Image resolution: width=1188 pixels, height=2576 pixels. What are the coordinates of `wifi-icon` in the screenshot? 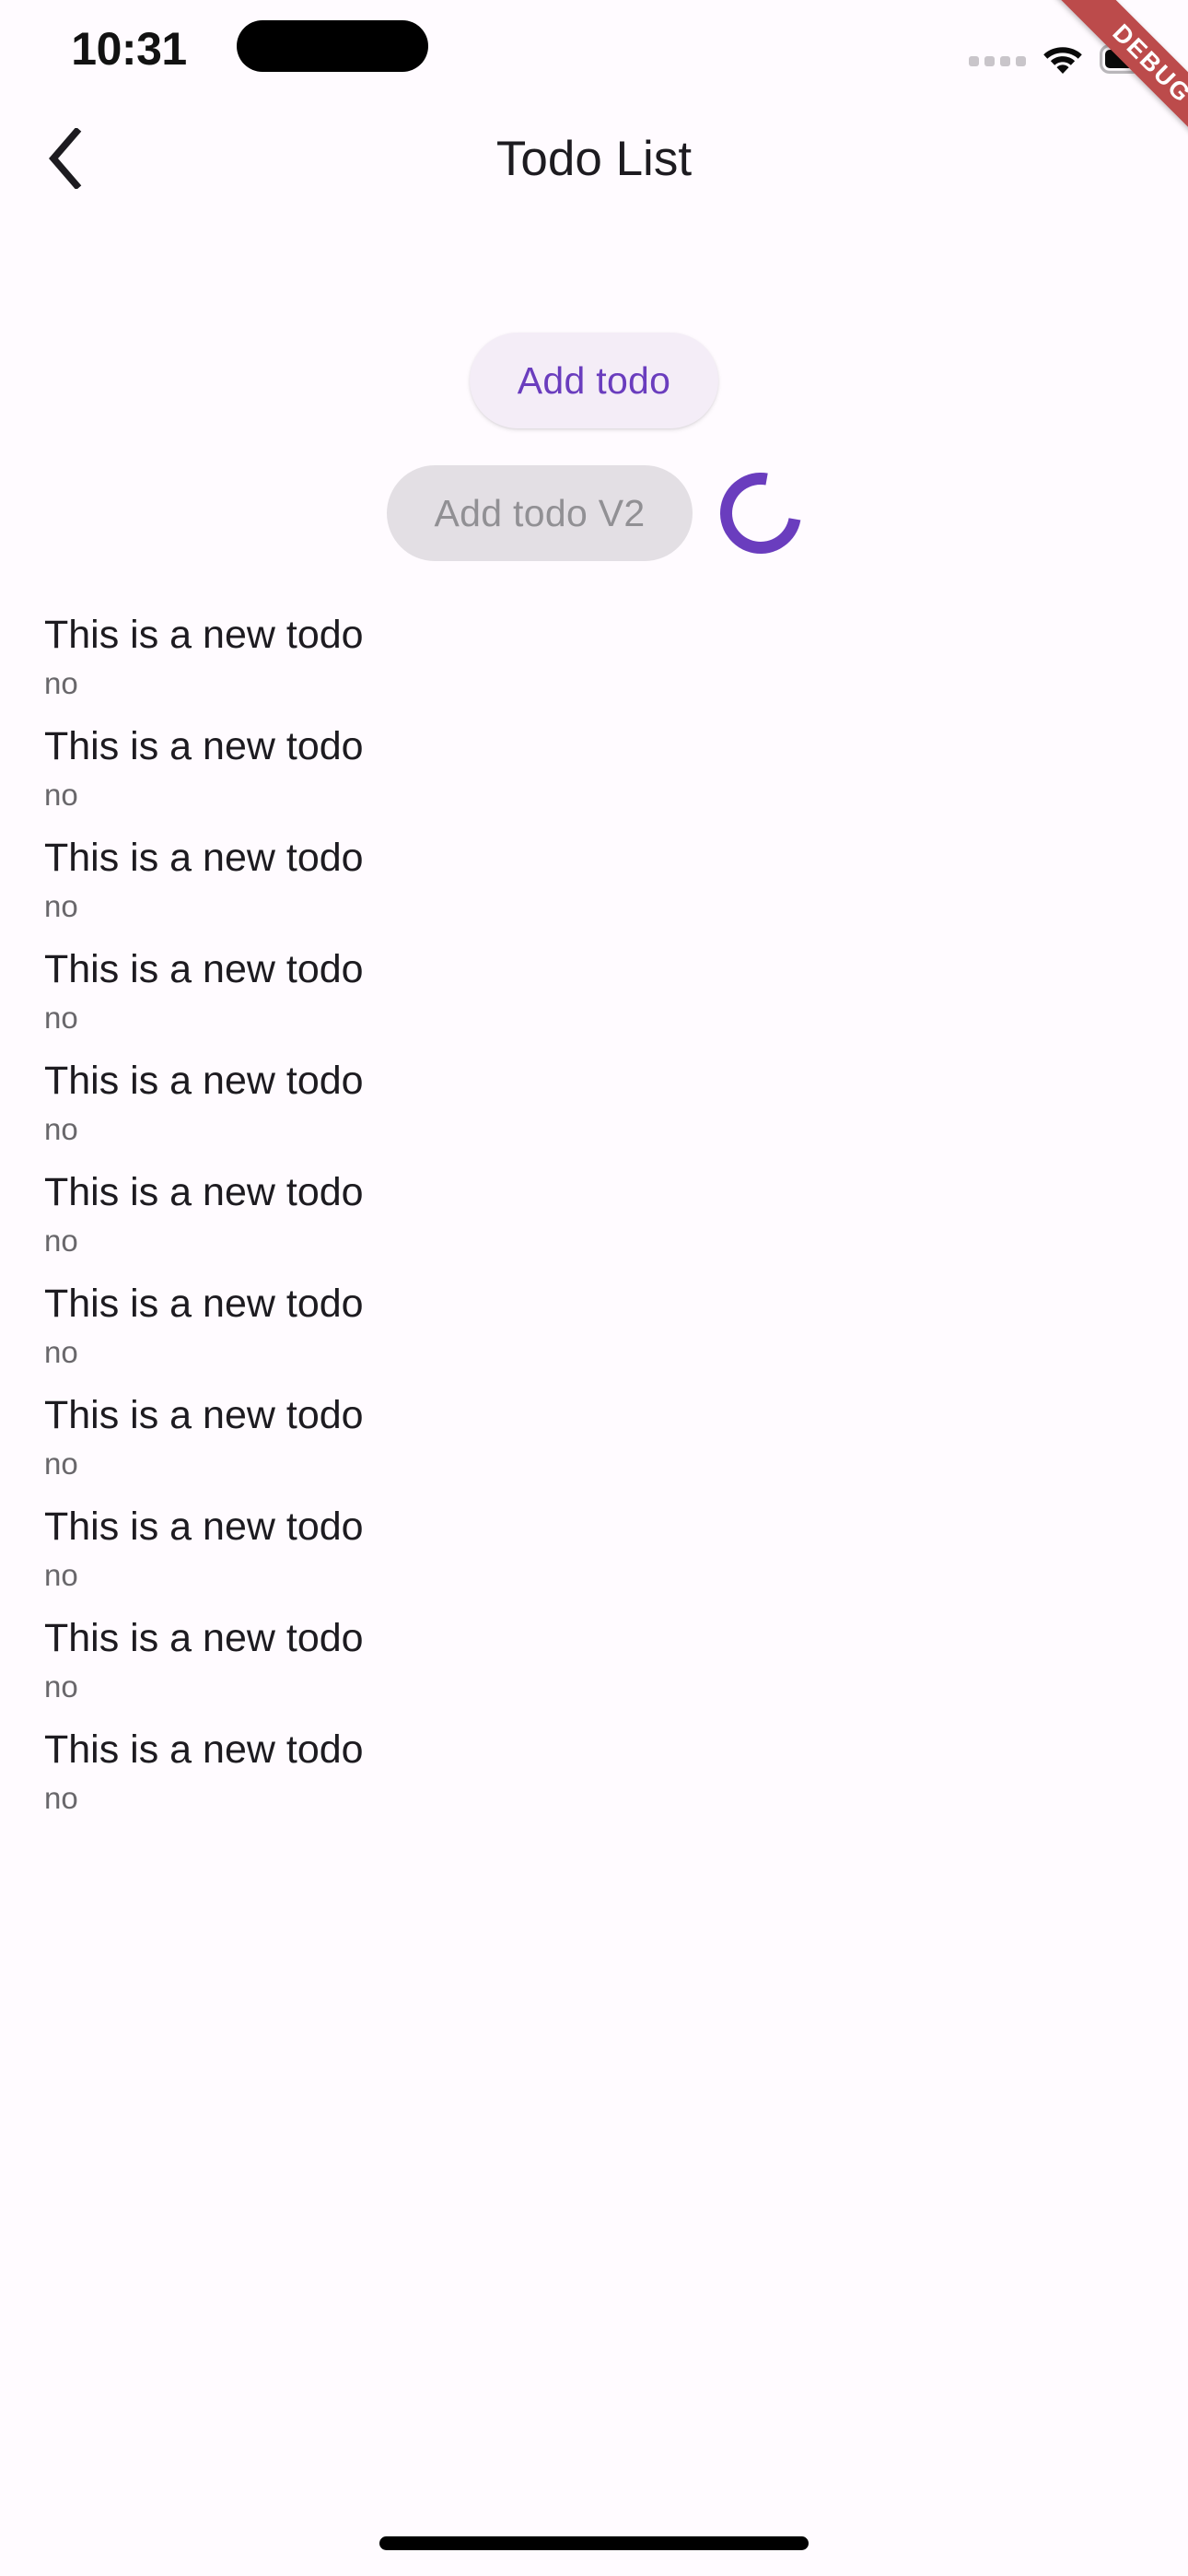 It's located at (1062, 59).